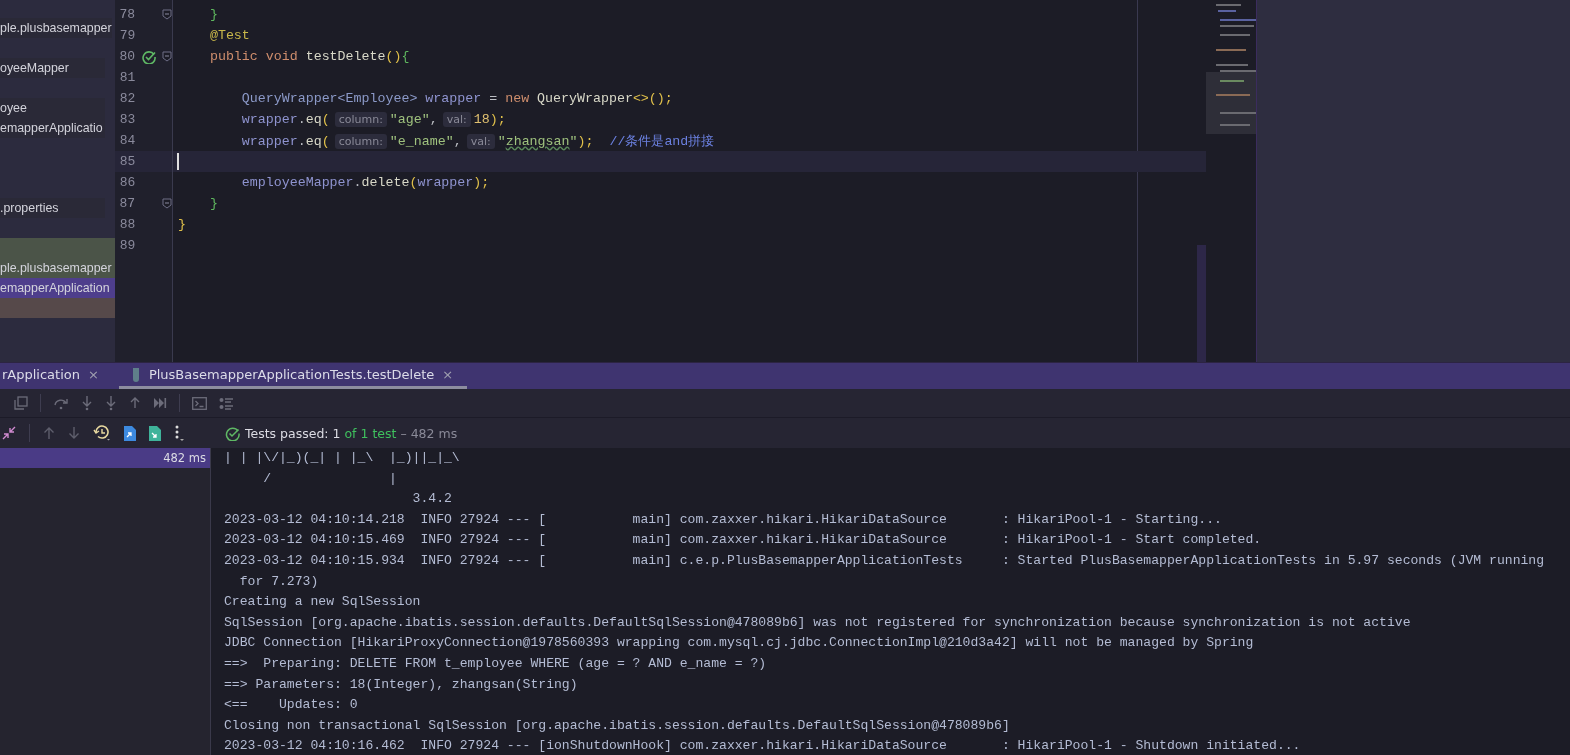 The height and width of the screenshot is (755, 1570). I want to click on line-number: 83, so click(127, 119).